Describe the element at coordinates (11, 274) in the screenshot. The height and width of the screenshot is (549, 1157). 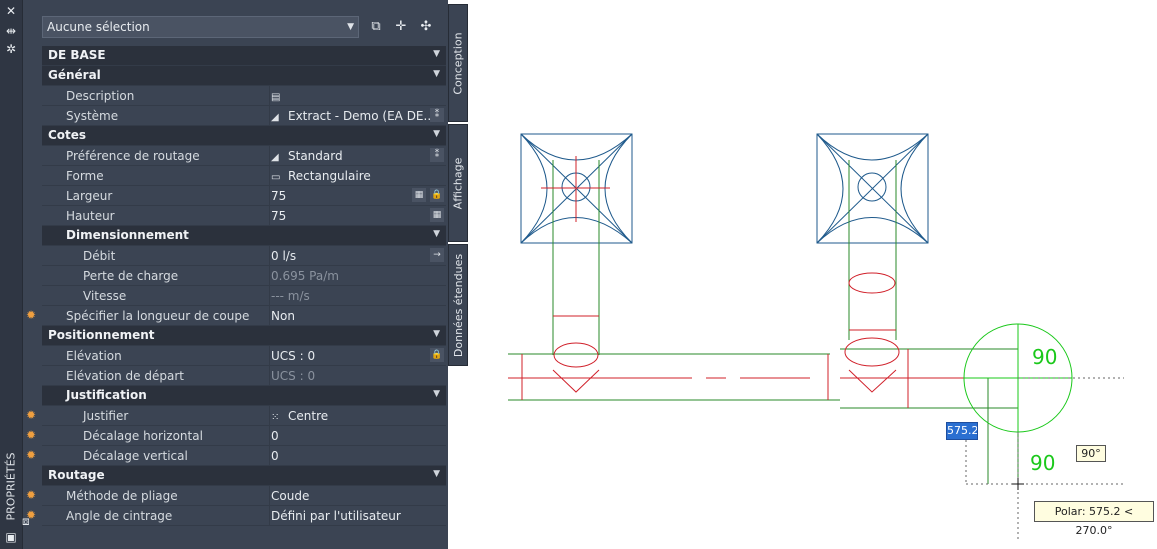
I see `palette-titlebar: ✕ ⇹ ✲ PROPRIÉTÉS ▣` at that location.